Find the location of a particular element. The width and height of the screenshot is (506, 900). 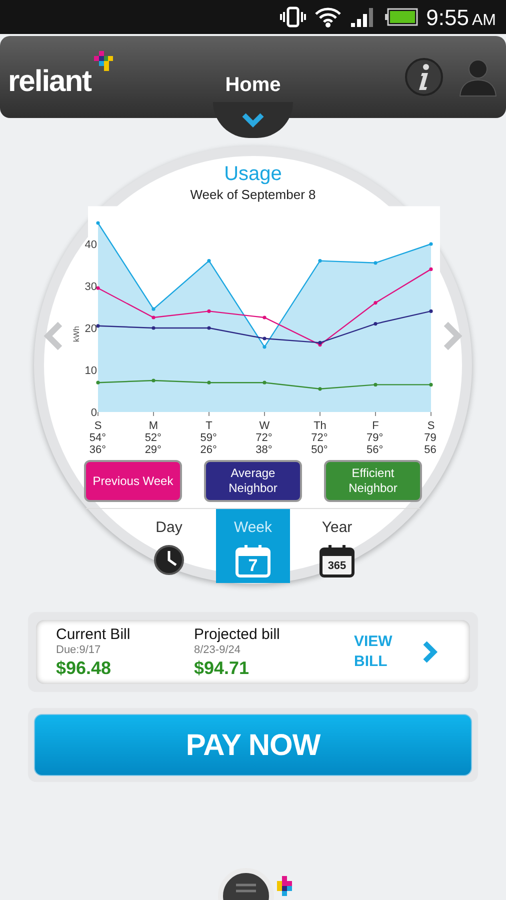

period-tab: Week 7 is located at coordinates (253, 546).